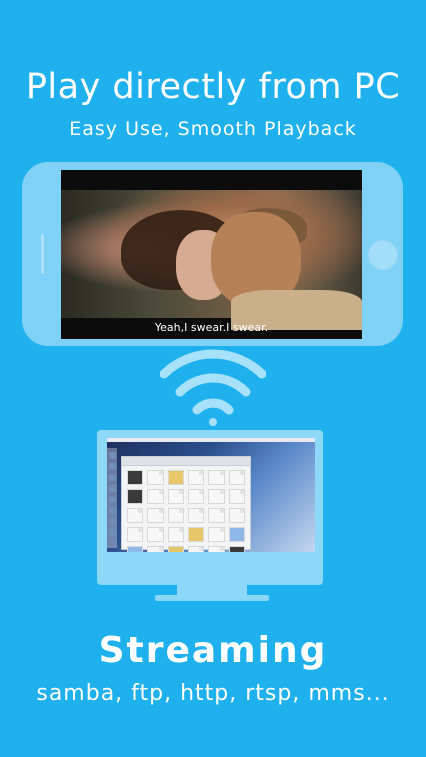 This screenshot has height=757, width=426. I want to click on desktop-screen, so click(211, 495).